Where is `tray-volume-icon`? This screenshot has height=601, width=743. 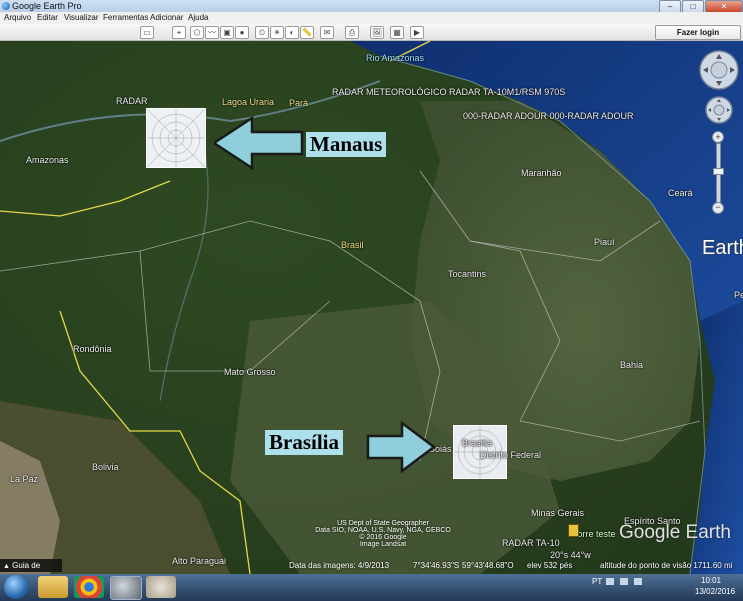
tray-volume-icon is located at coordinates (638, 581).